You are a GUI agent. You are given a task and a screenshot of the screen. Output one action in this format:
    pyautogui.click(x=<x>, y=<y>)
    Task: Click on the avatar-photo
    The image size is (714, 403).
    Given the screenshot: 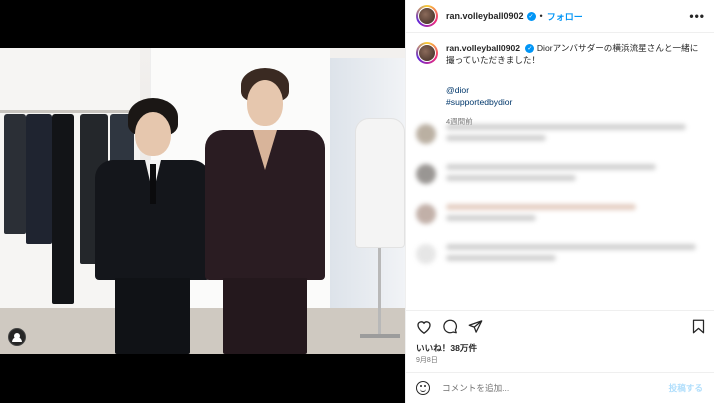 What is the action you would take?
    pyautogui.click(x=427, y=16)
    